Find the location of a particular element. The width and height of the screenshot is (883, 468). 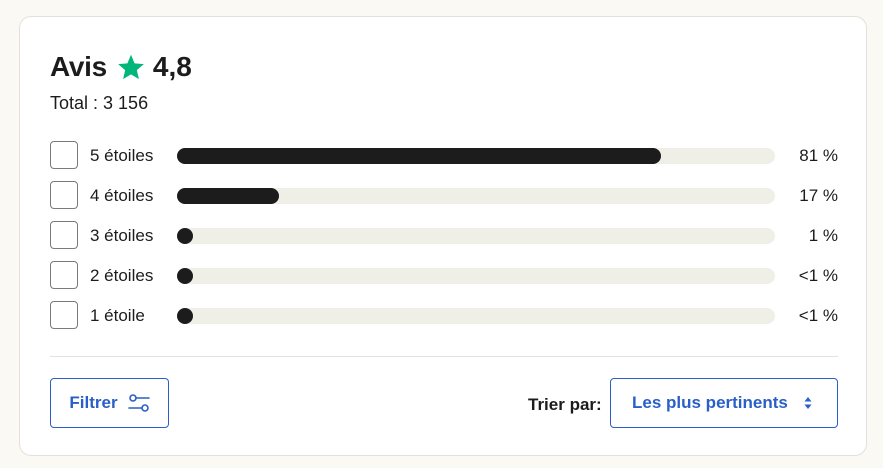

rating-row: 5 étoiles 81 % is located at coordinates (444, 156).